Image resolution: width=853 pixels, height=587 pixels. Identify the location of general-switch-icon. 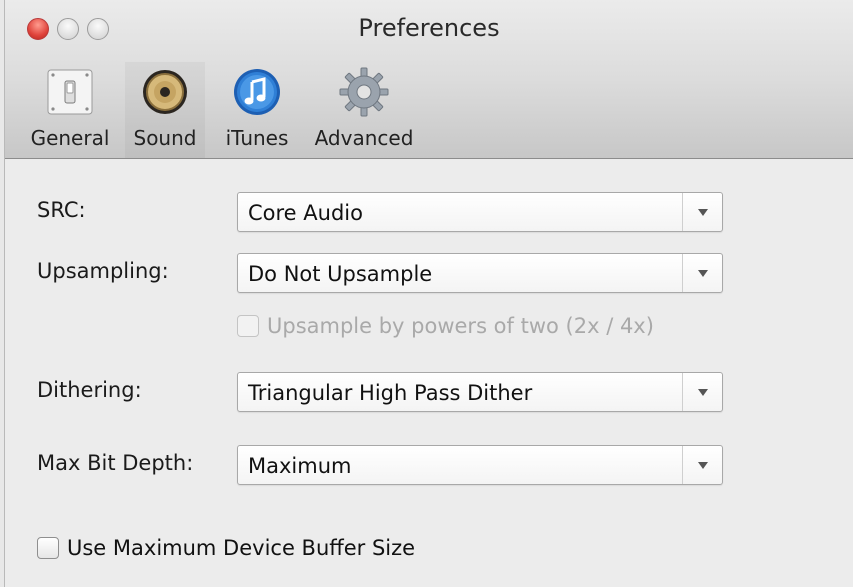
(70, 92).